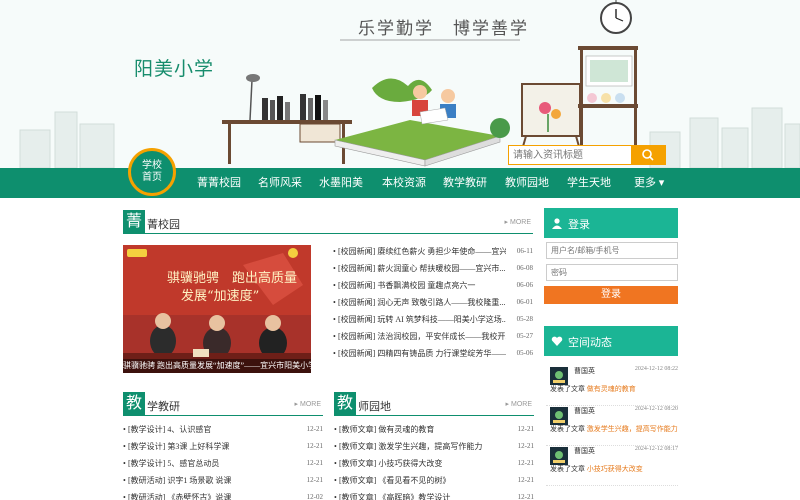 The width and height of the screenshot is (800, 500). I want to click on list-item: • [校园新闻] 薪火润童心 帮扶暖校园——宜兴市... 06-08, so click(433, 268).